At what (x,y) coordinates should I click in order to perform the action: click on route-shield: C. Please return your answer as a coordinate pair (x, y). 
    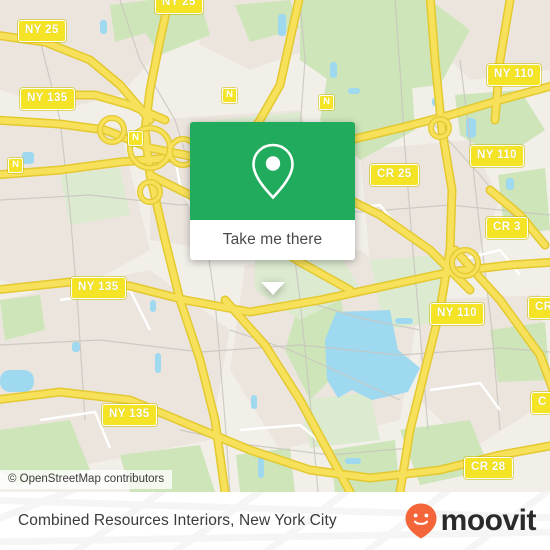
    Looking at the image, I should click on (540, 403).